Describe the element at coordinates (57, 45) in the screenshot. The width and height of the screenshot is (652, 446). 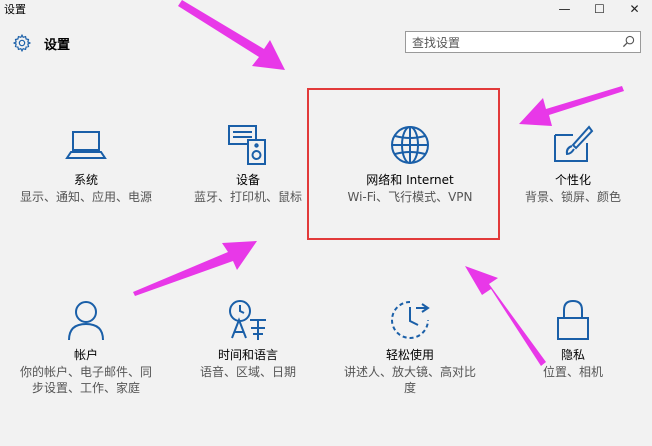
I see `page-title: 设置` at that location.